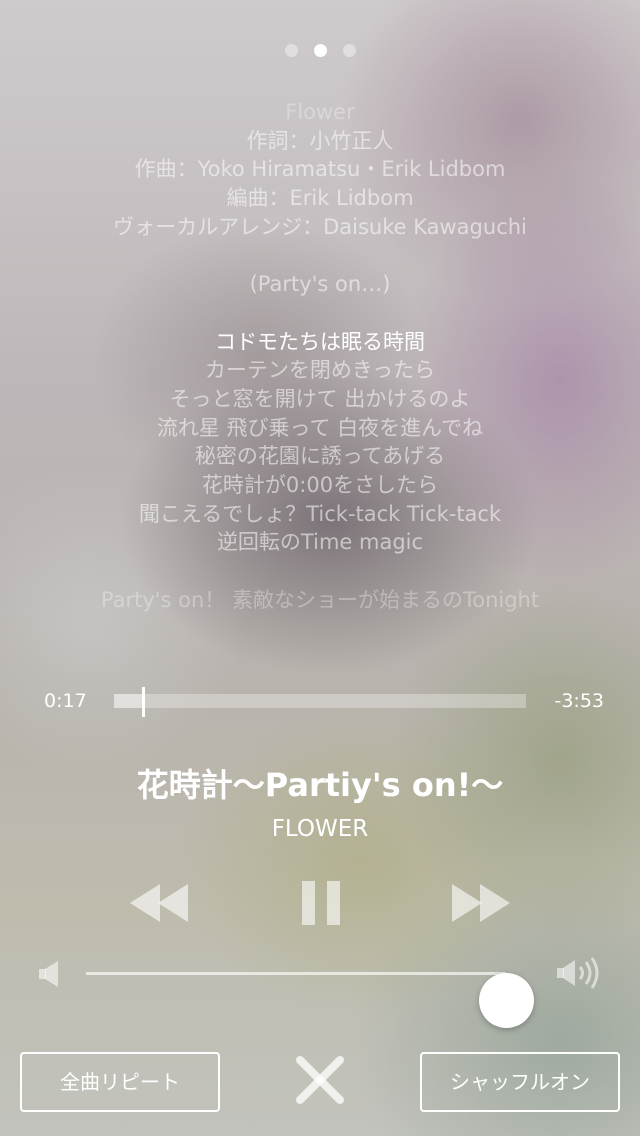  I want to click on volume-slider, so click(310, 1000).